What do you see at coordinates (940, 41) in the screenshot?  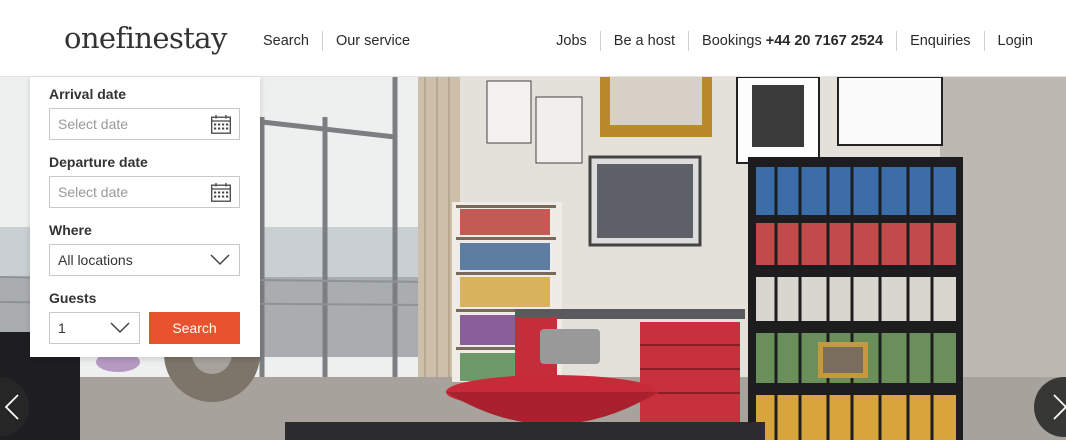 I see `nav-enquiries-link: Enquiries` at bounding box center [940, 41].